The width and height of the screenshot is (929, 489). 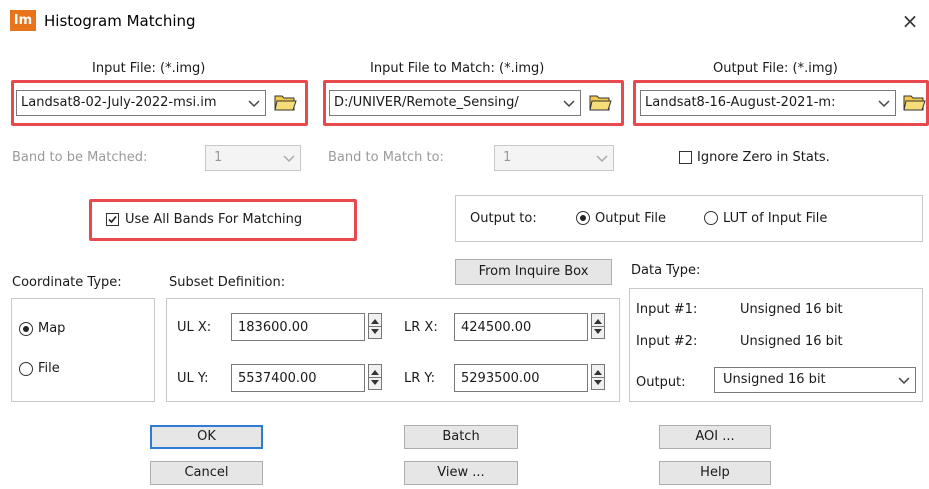 I want to click on app-icon: Im, so click(x=23, y=20).